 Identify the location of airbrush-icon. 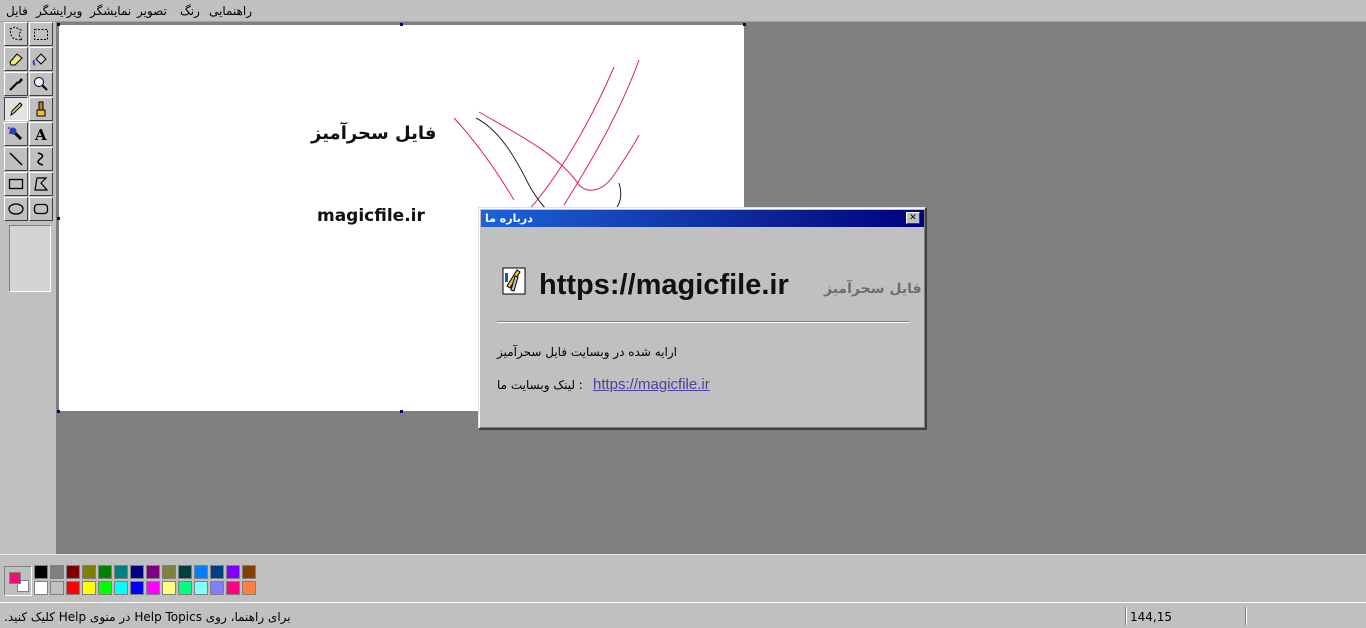
(15, 134).